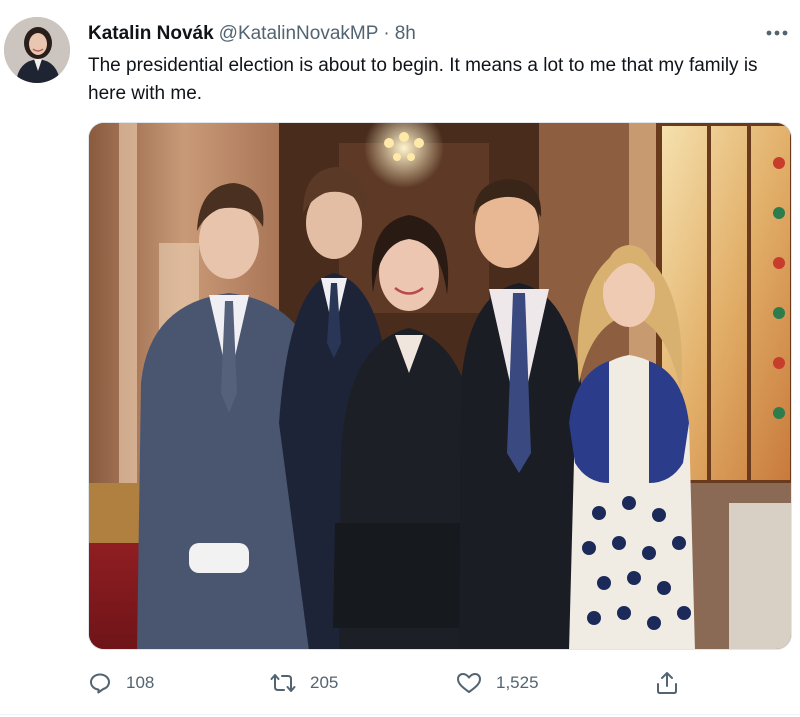 The image size is (800, 717). I want to click on more-options-button, so click(777, 33).